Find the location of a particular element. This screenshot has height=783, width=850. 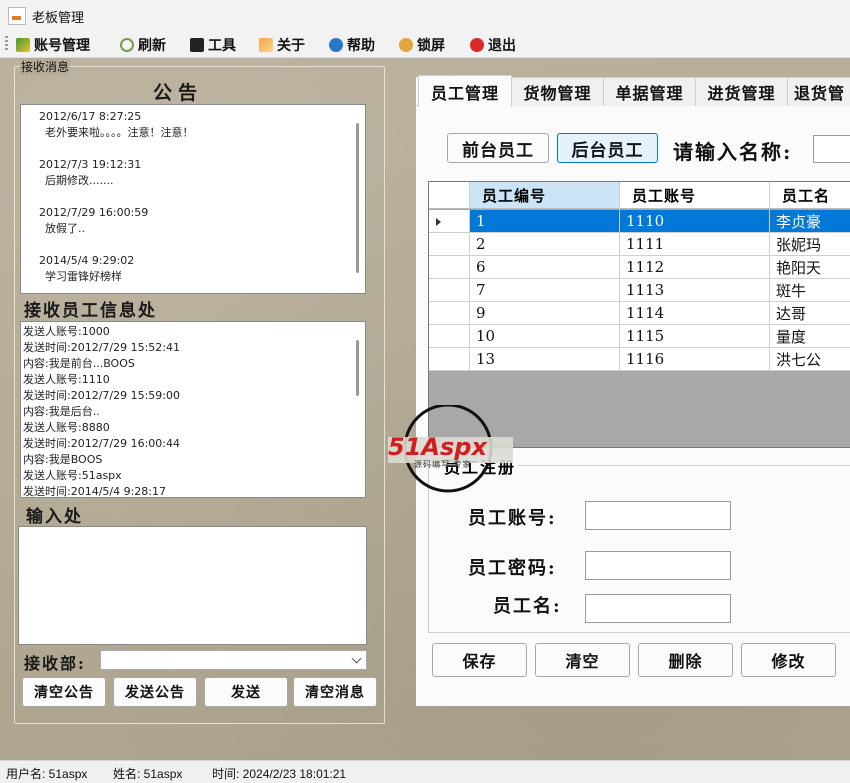

lock-screen-icon is located at coordinates (406, 44).